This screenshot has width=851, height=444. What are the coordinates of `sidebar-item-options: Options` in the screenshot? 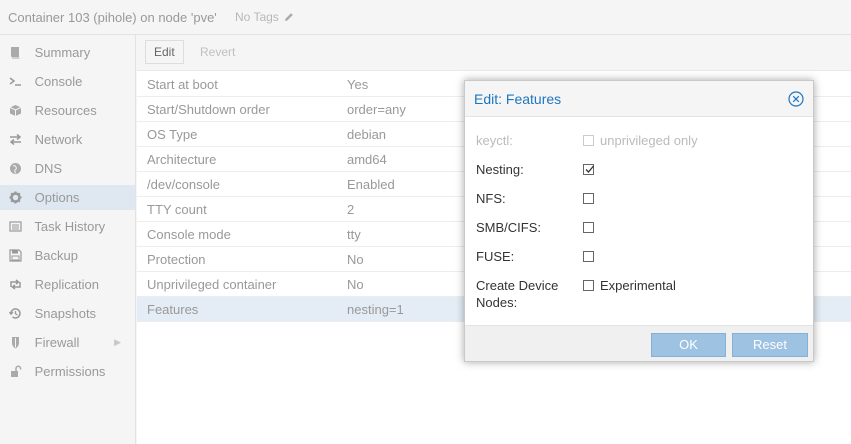 It's located at (67, 197).